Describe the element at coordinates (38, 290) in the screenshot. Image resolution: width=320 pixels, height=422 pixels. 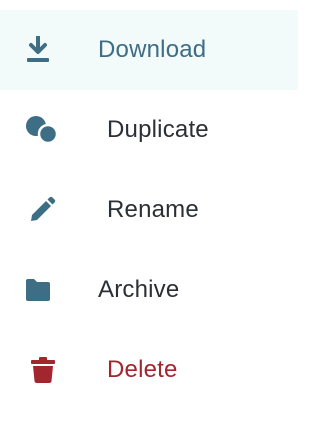
I see `folder-icon` at that location.